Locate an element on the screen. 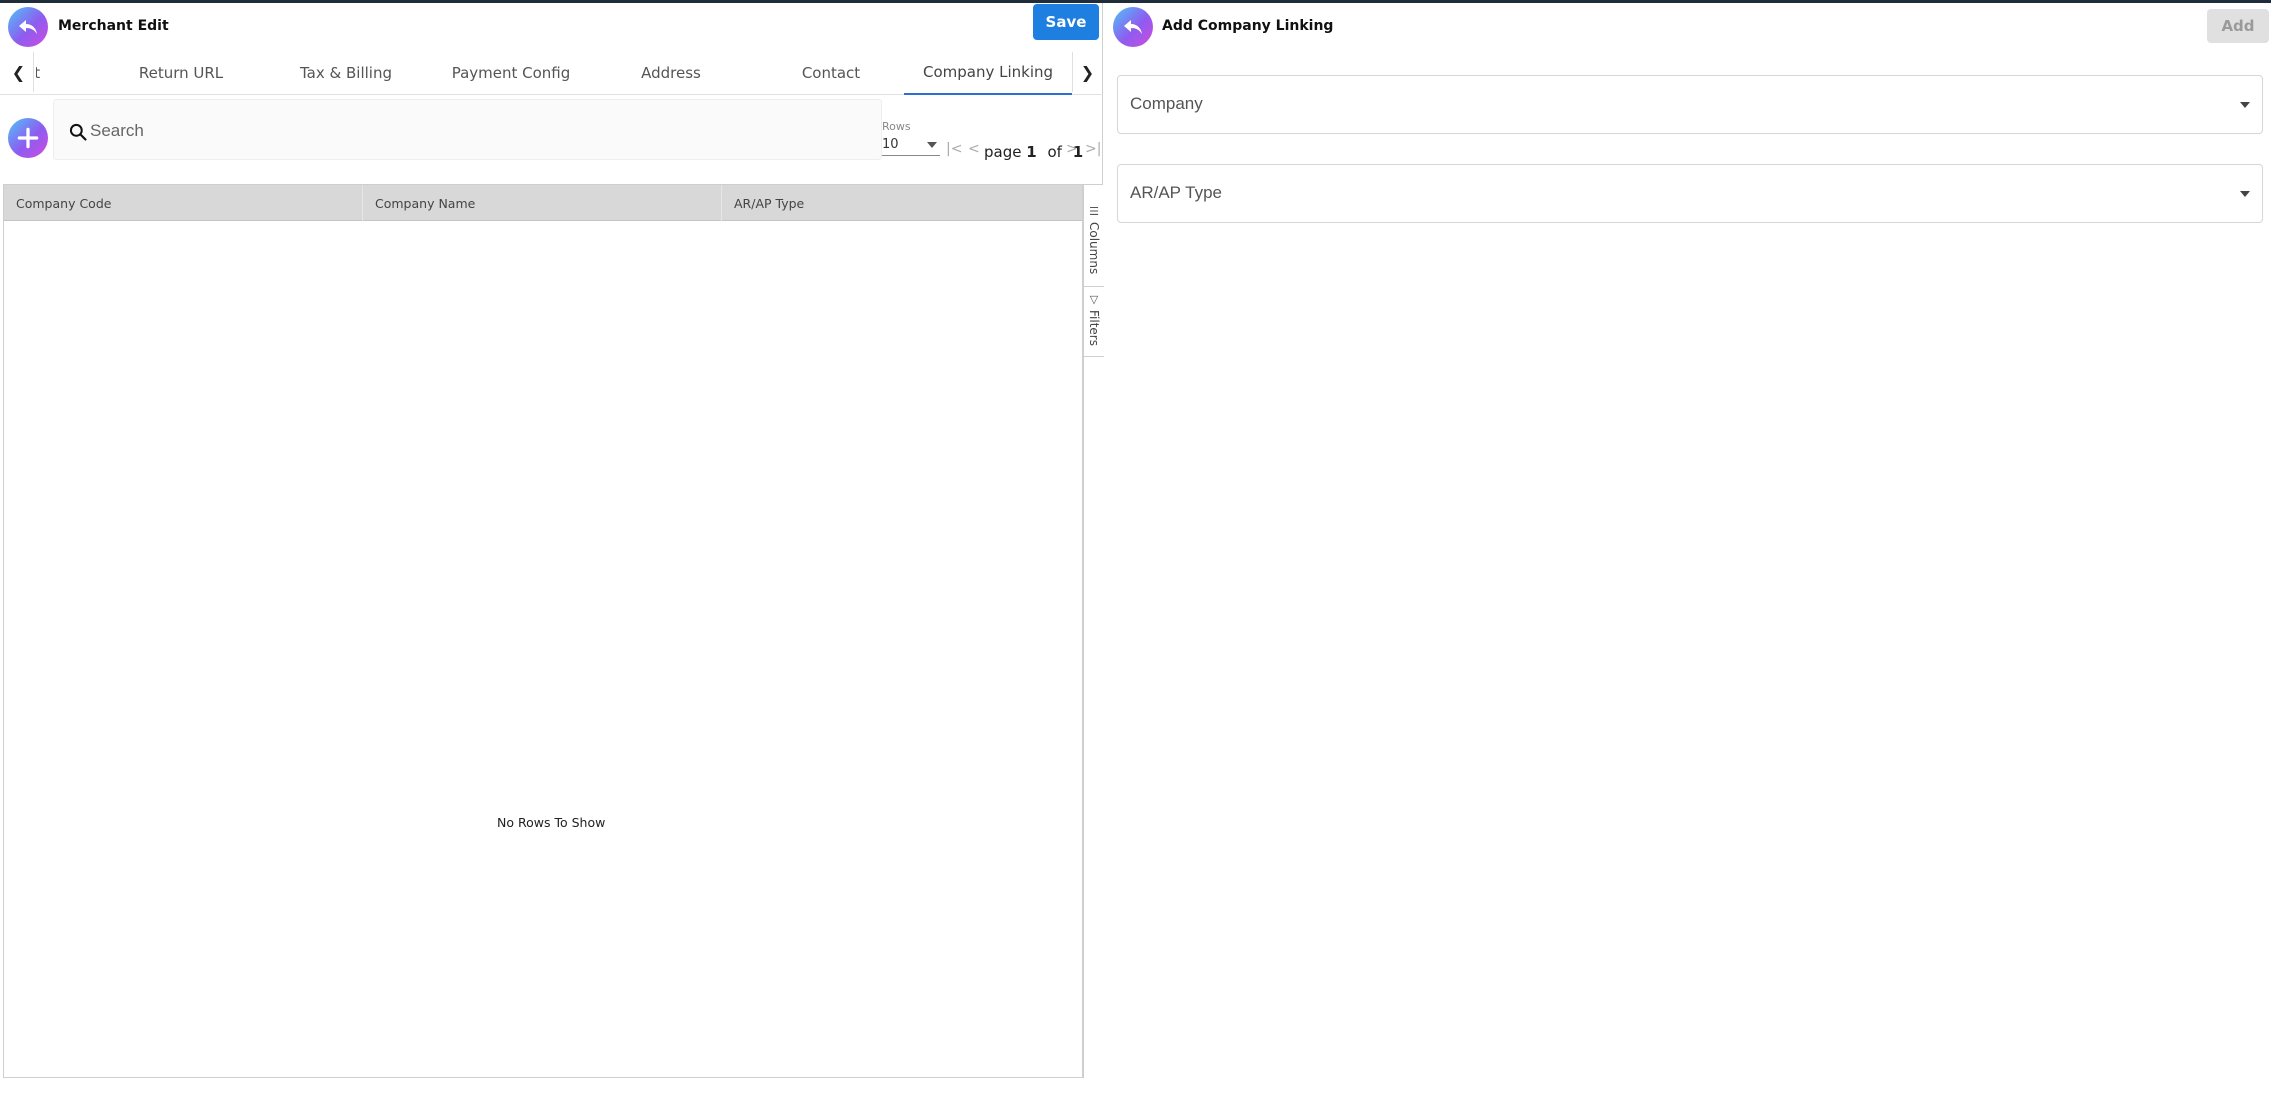 This screenshot has width=2271, height=1101. grid-header: Company Code Company Name AR/AP Type is located at coordinates (543, 203).